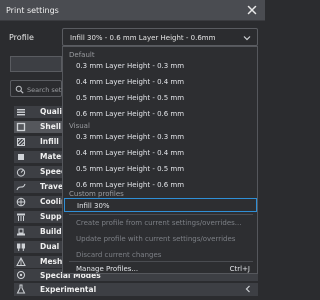  What do you see at coordinates (21, 232) in the screenshot?
I see `build-plate-icon` at bounding box center [21, 232].